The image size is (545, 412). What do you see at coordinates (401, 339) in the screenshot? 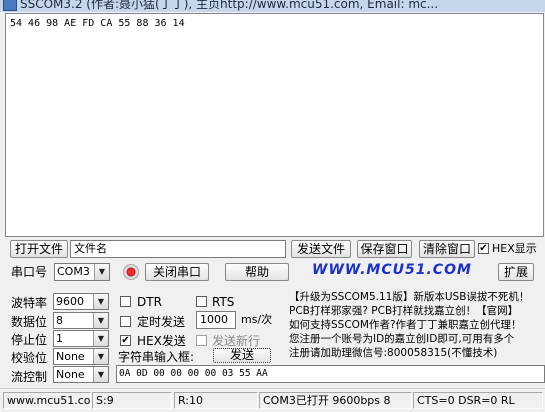
I see `ad-line: 您注册一个账号为ID的嘉立创ID即可,可用有多个` at bounding box center [401, 339].